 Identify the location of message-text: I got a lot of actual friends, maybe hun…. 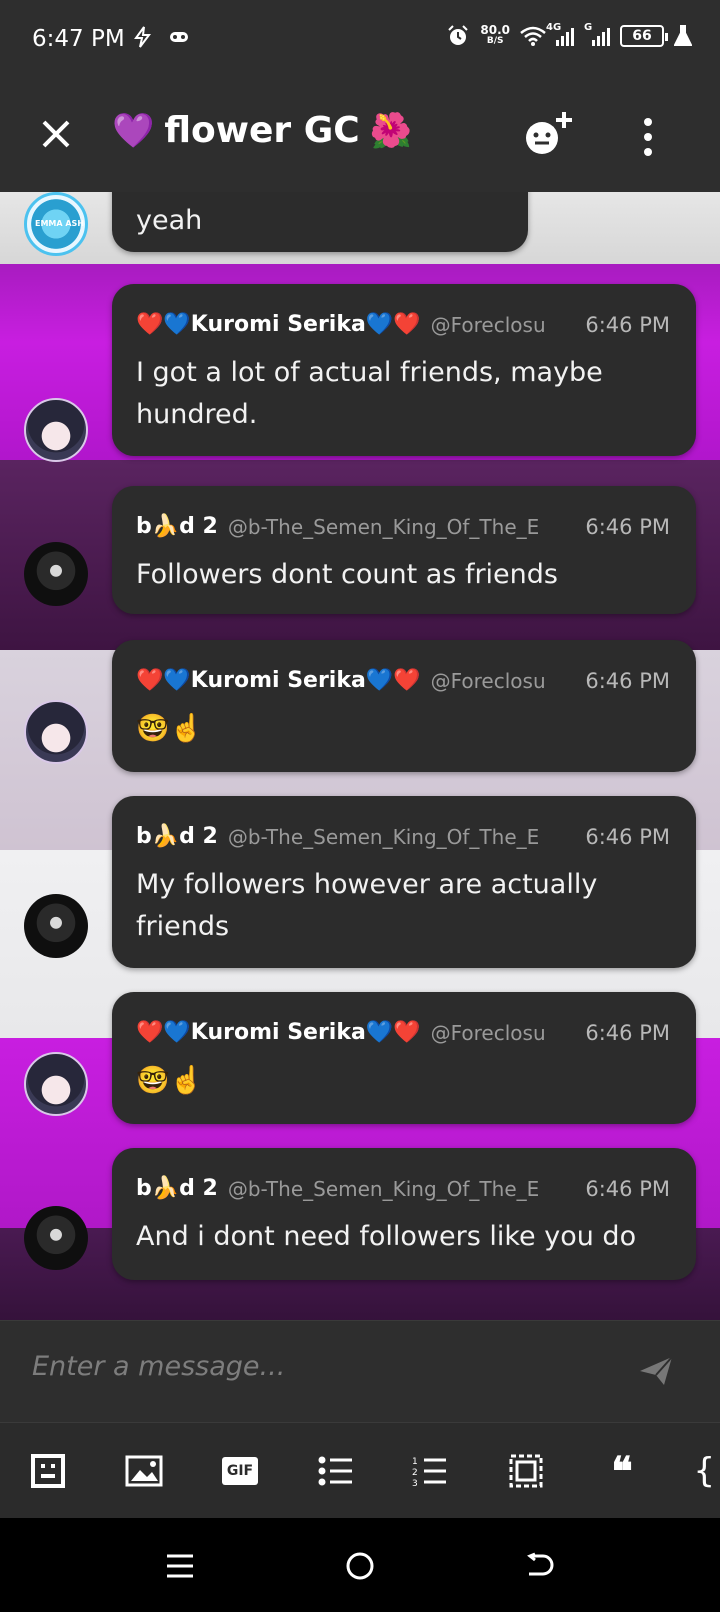
(369, 393).